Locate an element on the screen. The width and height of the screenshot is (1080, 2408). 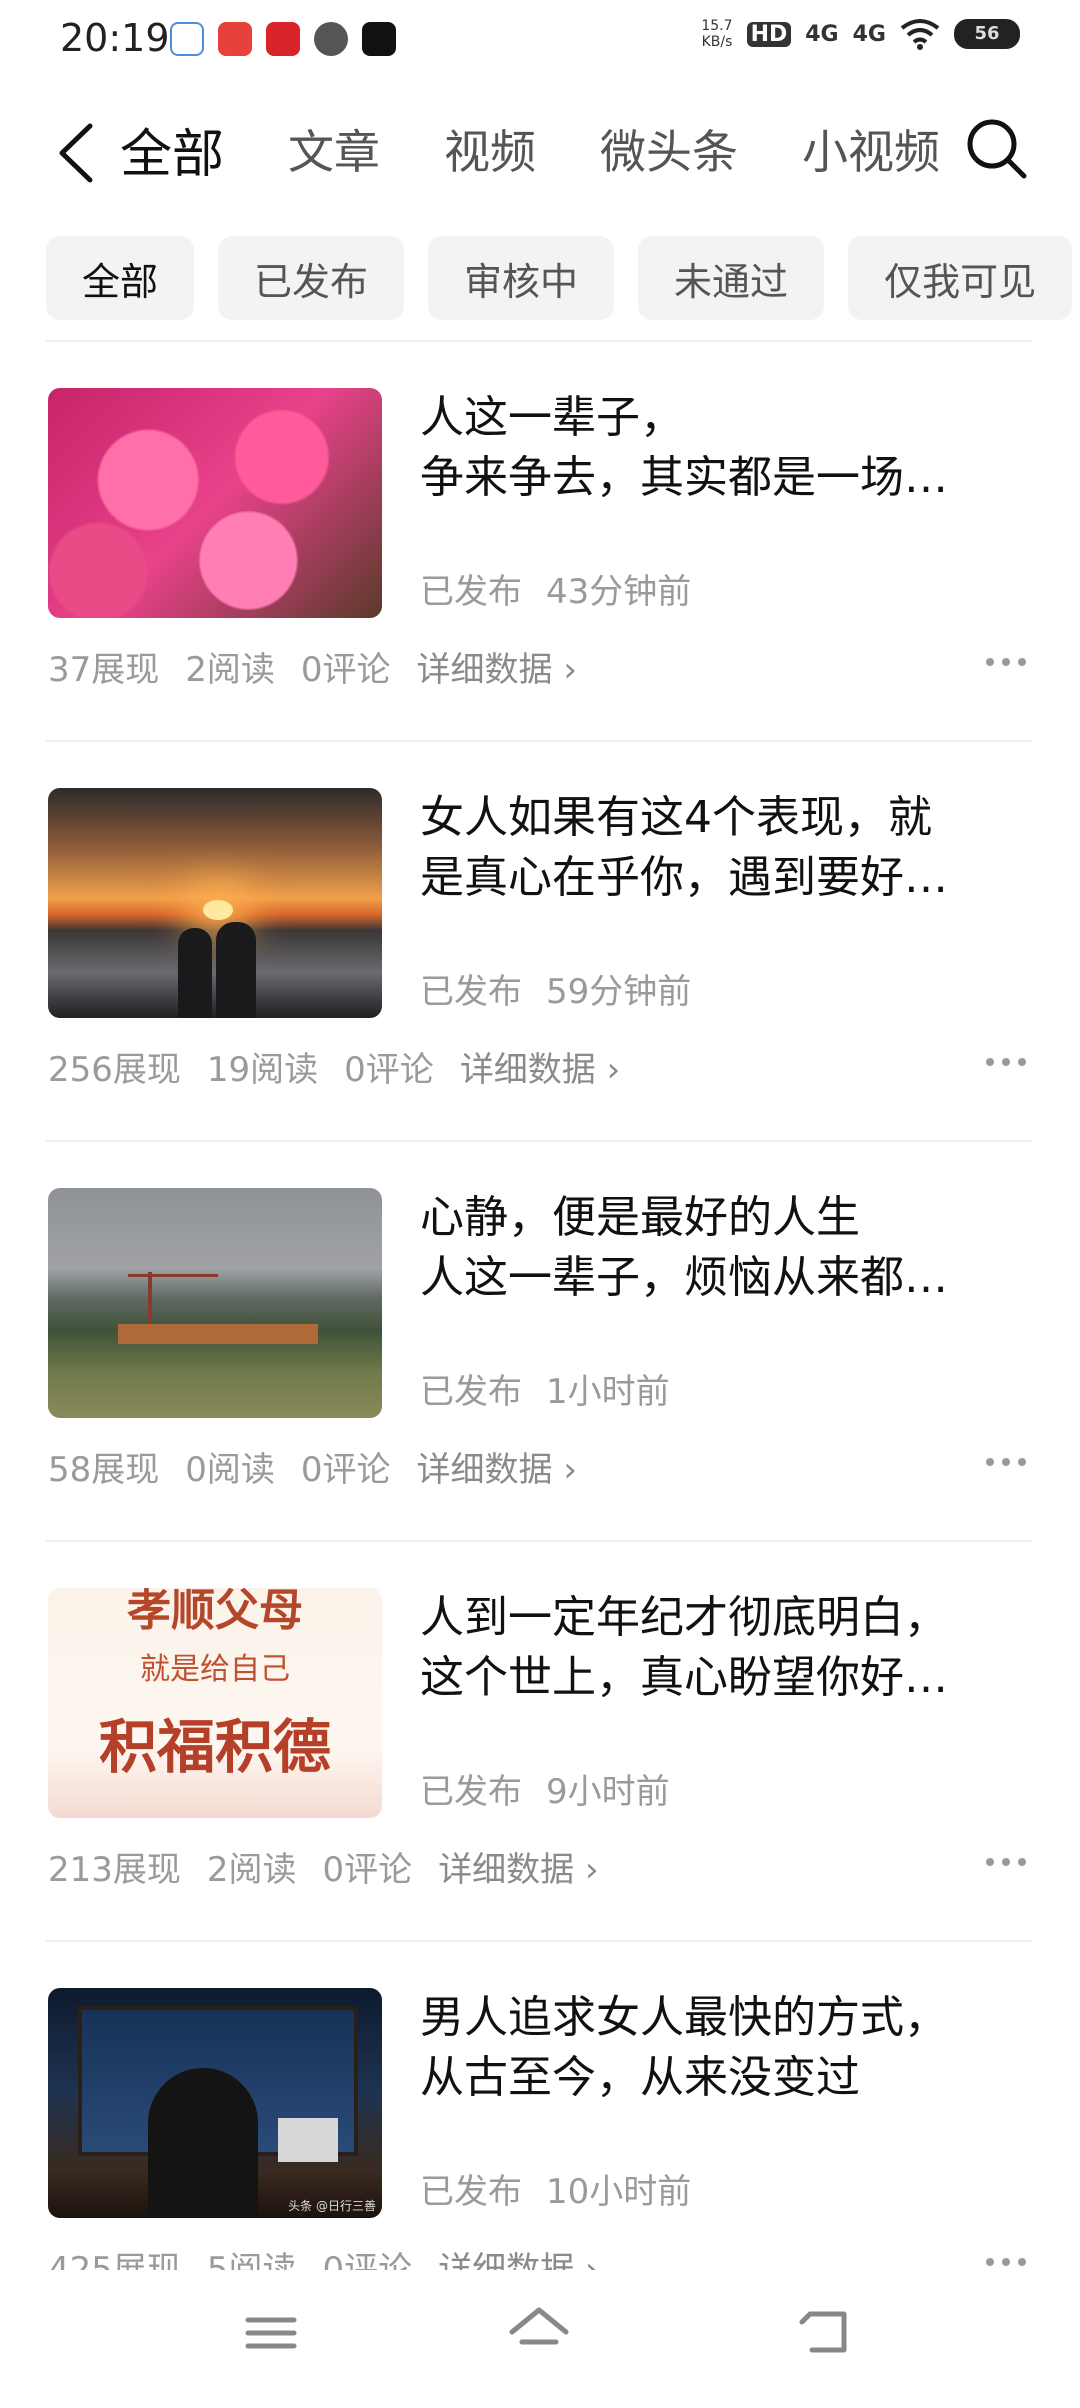
thumb-text-1: 孝顺父母 is located at coordinates (215, 1612).